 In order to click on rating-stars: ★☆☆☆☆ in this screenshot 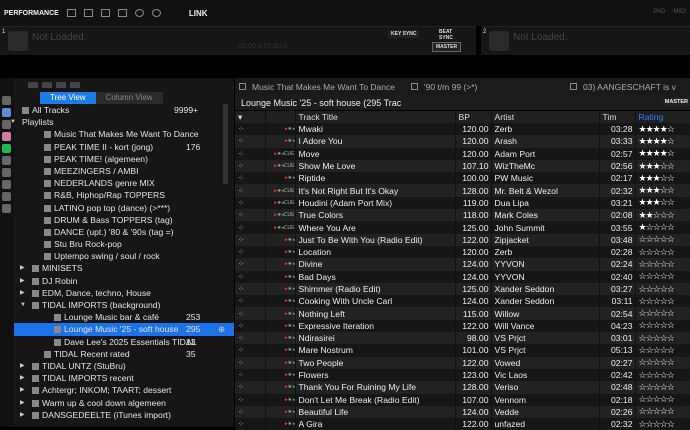, I will do `click(662, 227)`.